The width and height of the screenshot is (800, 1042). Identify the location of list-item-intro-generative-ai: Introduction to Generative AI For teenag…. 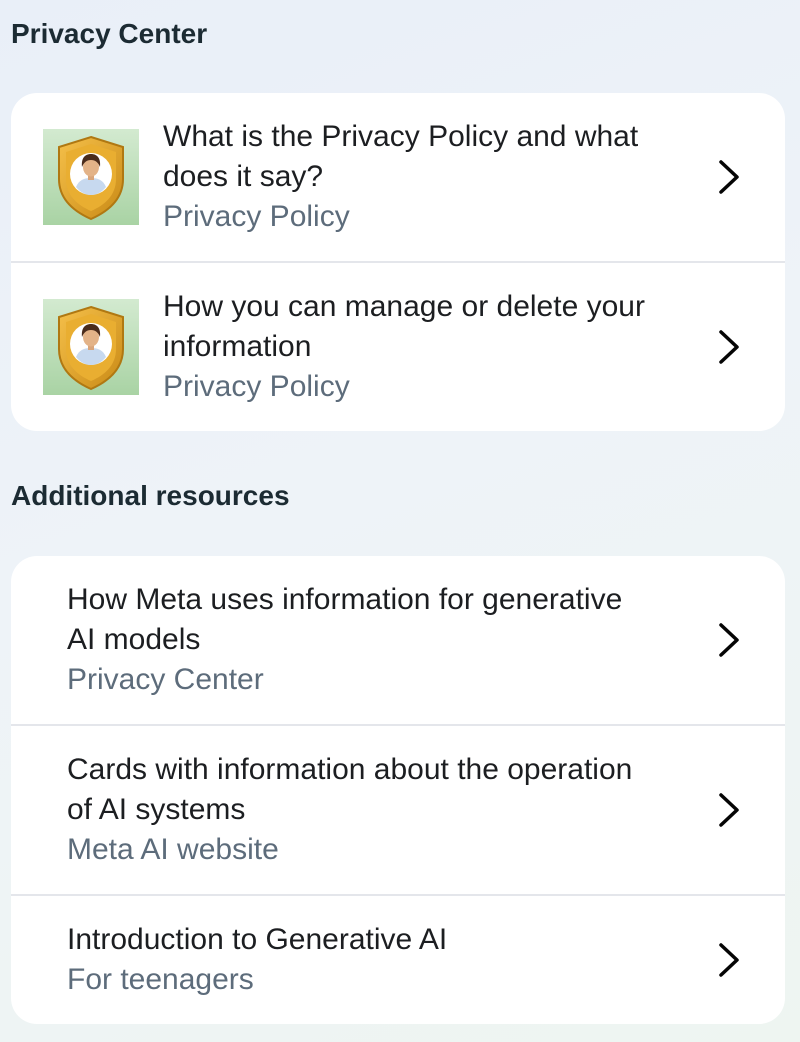
(398, 960).